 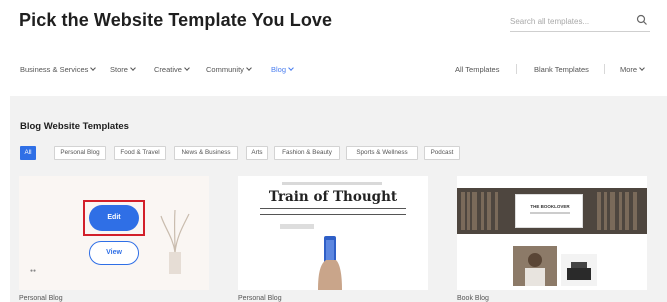 What do you see at coordinates (333, 197) in the screenshot?
I see `preview-title: Train of Thought` at bounding box center [333, 197].